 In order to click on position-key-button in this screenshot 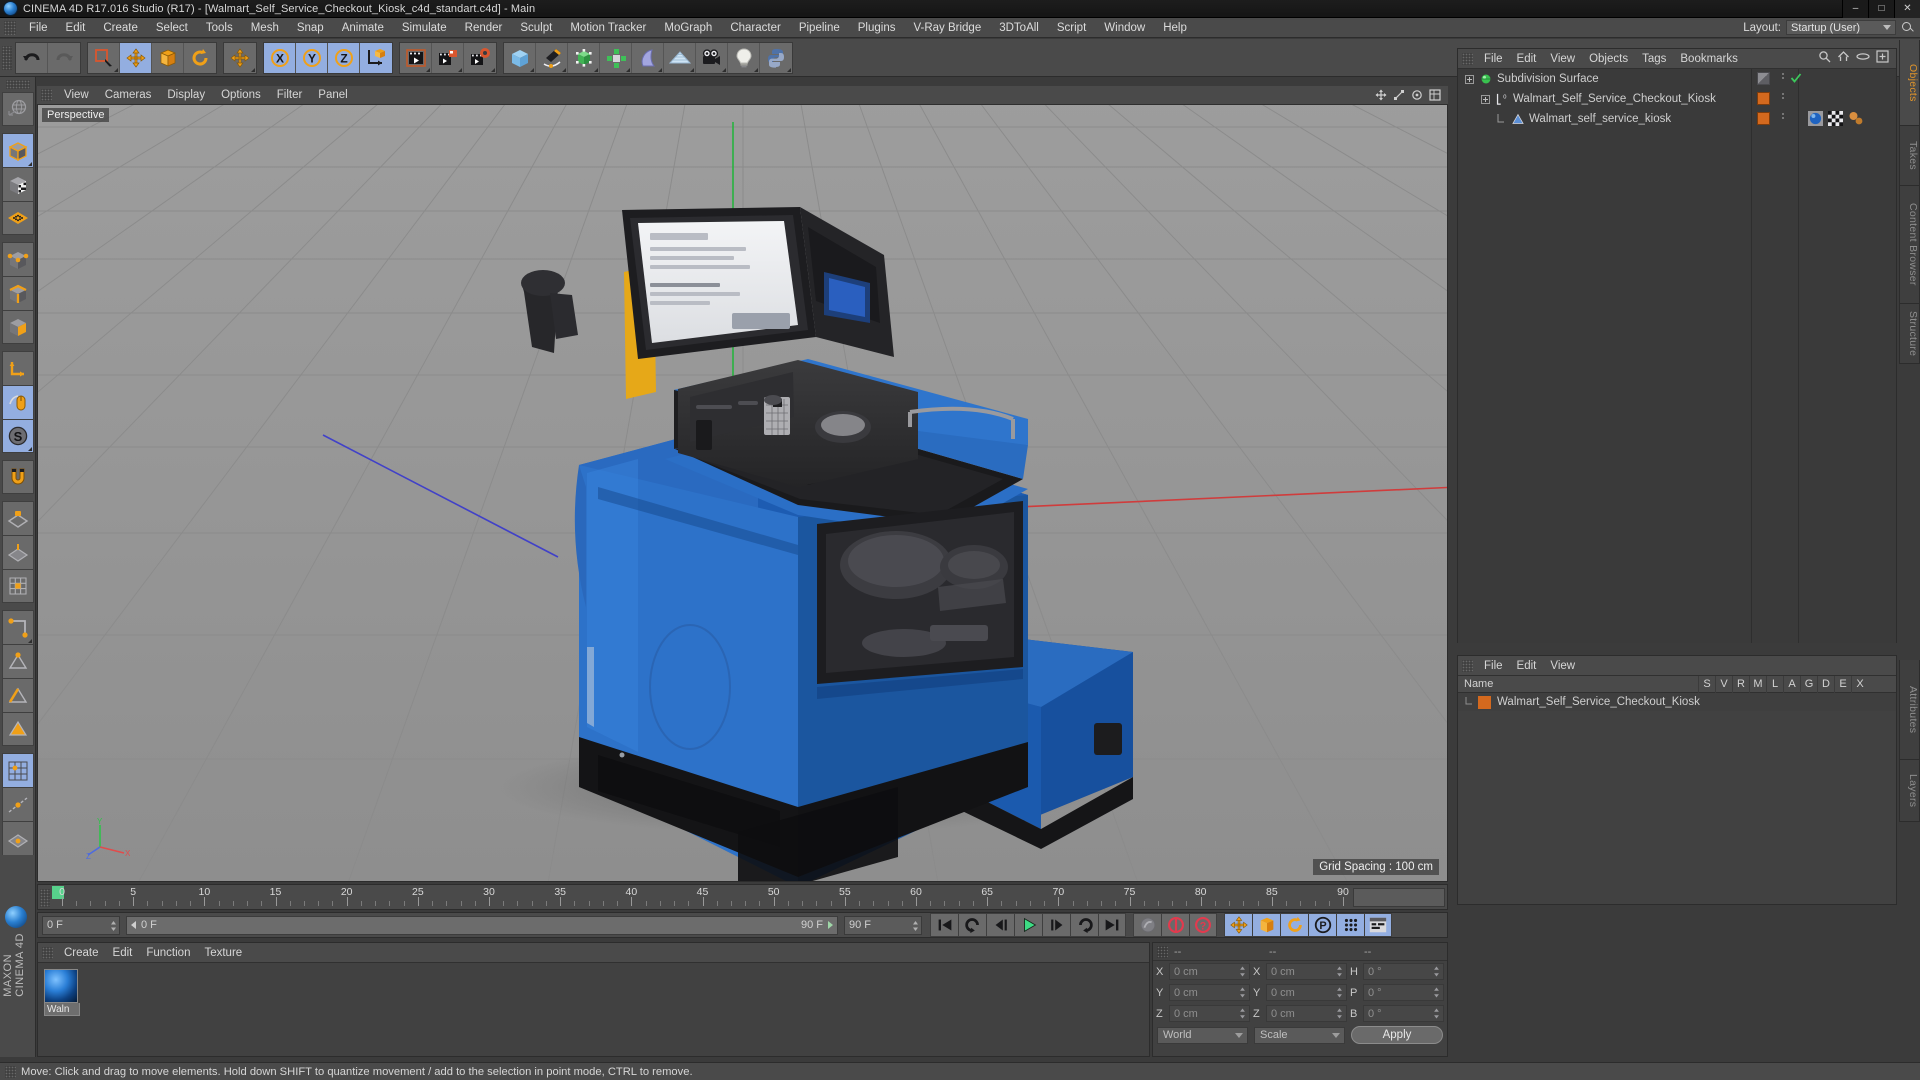, I will do `click(1238, 925)`.